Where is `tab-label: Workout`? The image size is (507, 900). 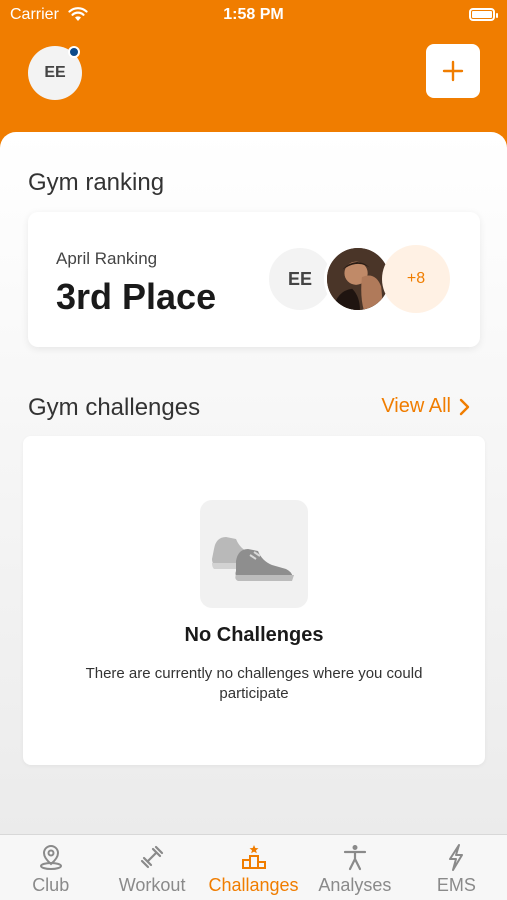 tab-label: Workout is located at coordinates (152, 885).